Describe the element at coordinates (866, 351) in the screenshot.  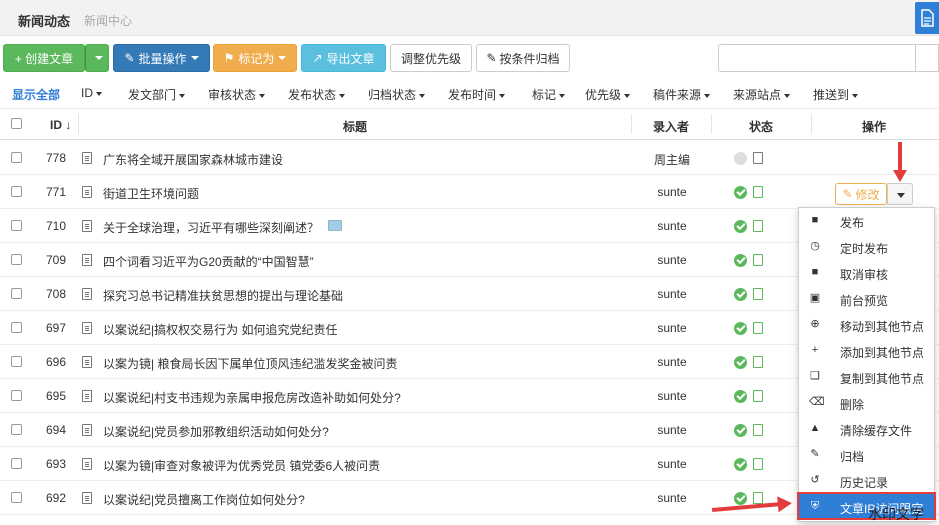
I see `menu-item: + 添加到其他节点` at that location.